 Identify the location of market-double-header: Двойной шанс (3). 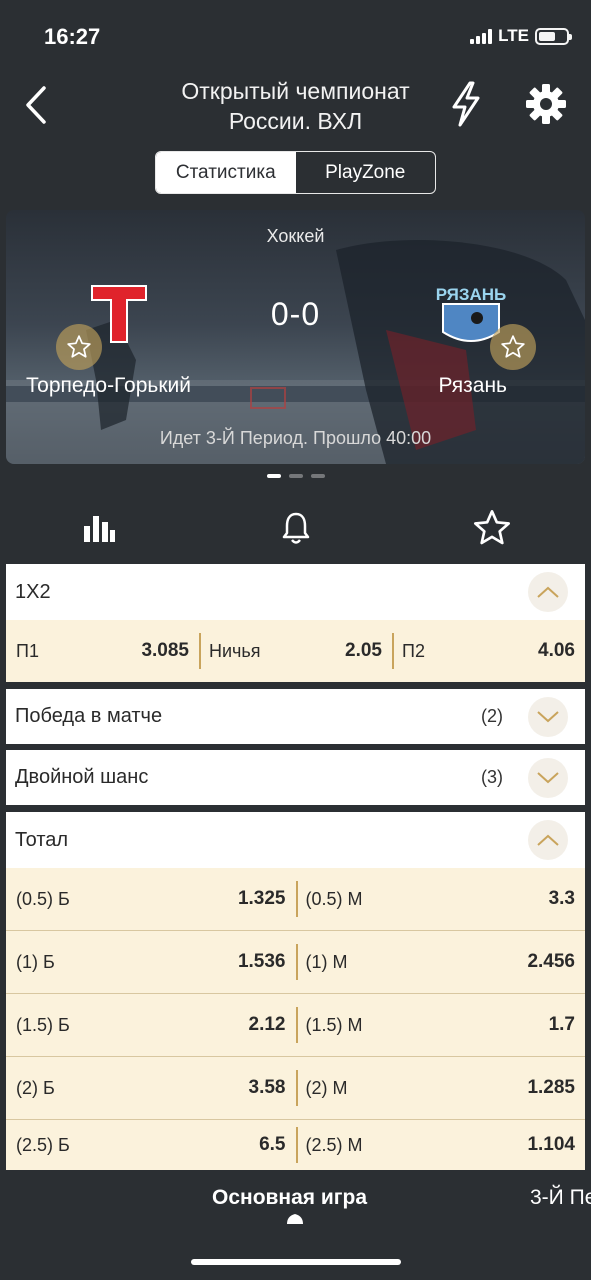
(295, 777).